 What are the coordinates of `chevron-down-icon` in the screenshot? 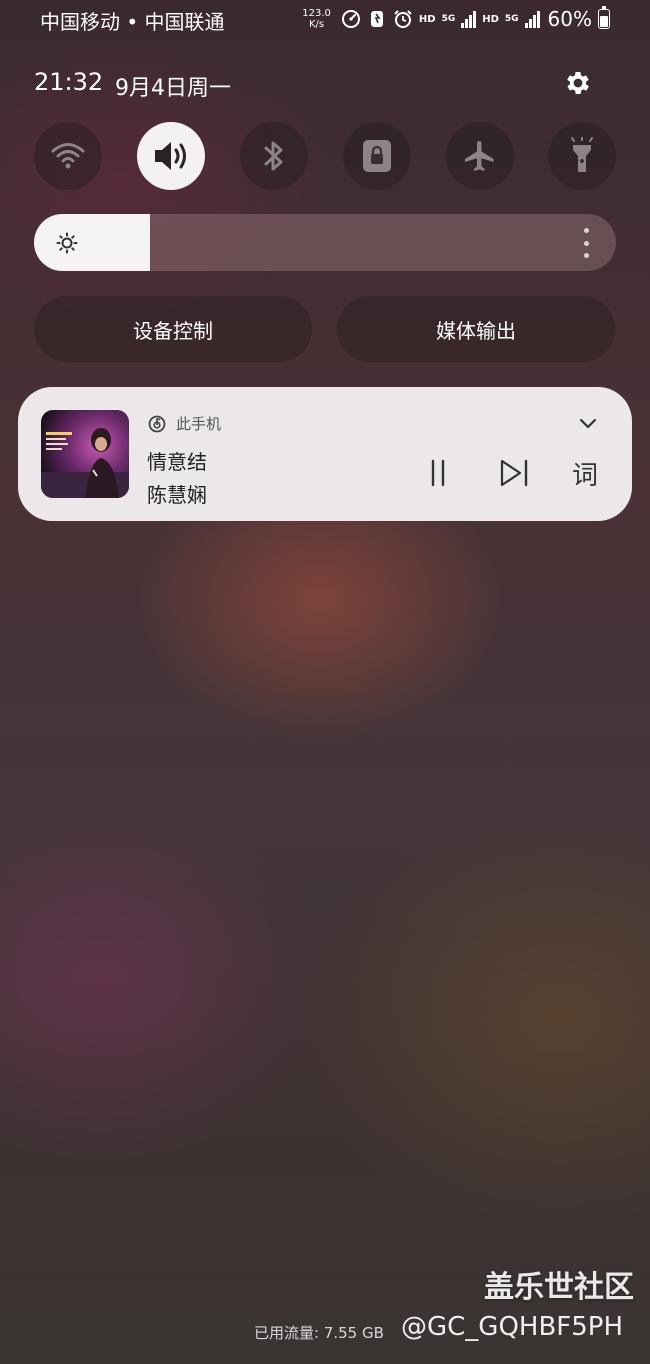 It's located at (588, 423).